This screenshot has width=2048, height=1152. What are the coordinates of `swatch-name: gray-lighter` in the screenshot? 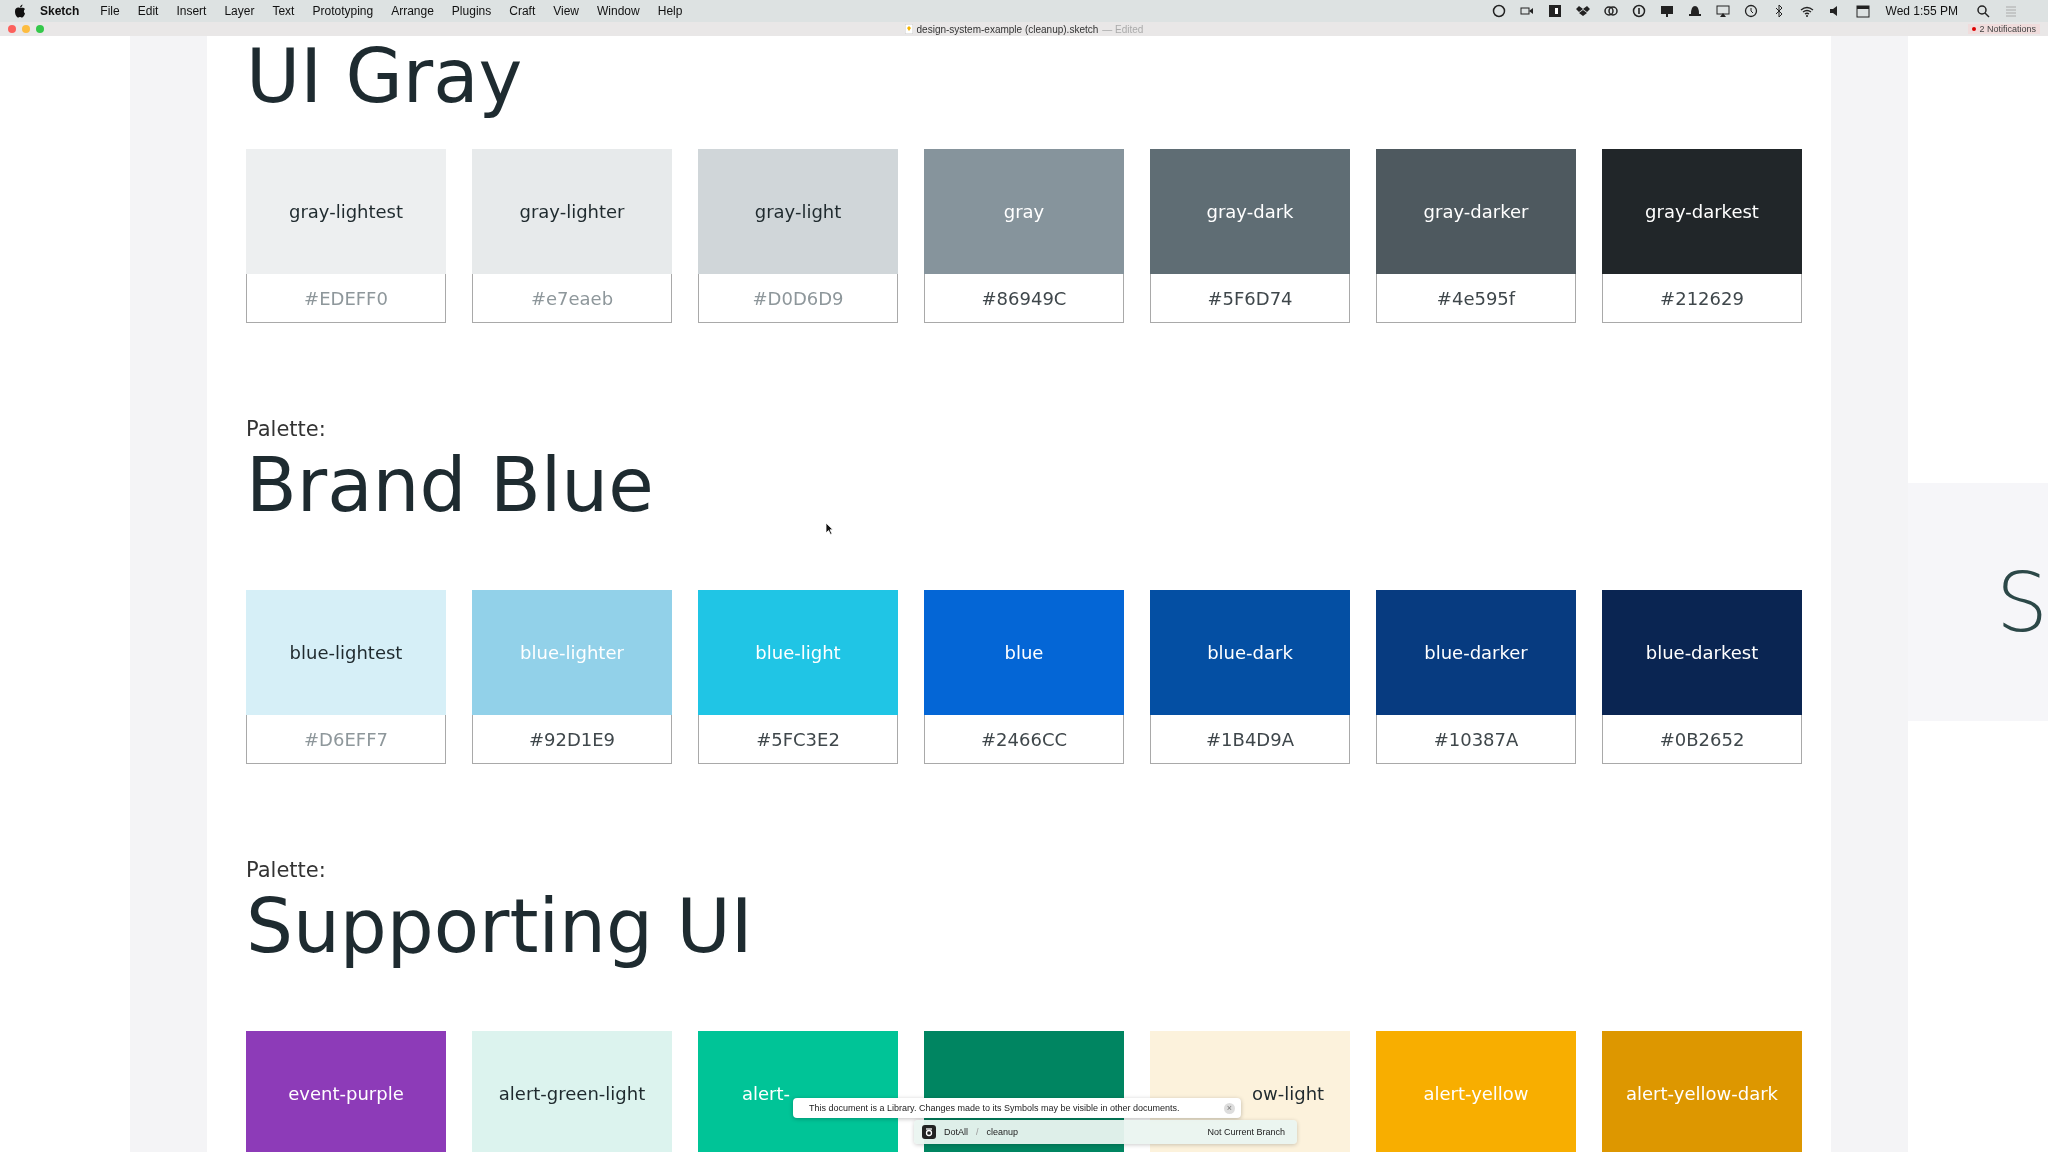 It's located at (572, 212).